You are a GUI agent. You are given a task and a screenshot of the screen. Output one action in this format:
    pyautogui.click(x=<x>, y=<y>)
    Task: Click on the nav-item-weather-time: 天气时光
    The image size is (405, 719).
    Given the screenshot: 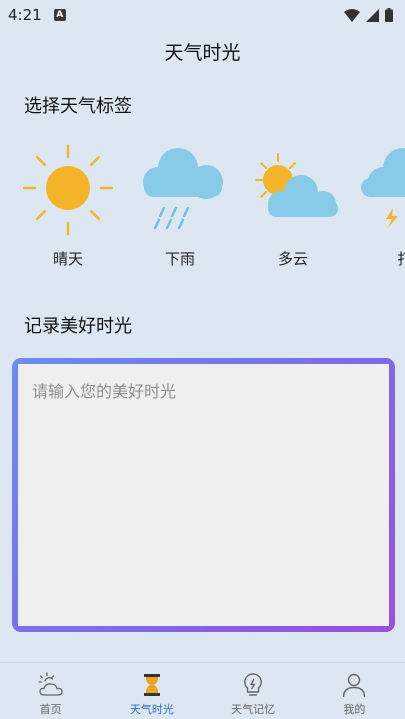 What is the action you would take?
    pyautogui.click(x=151, y=691)
    